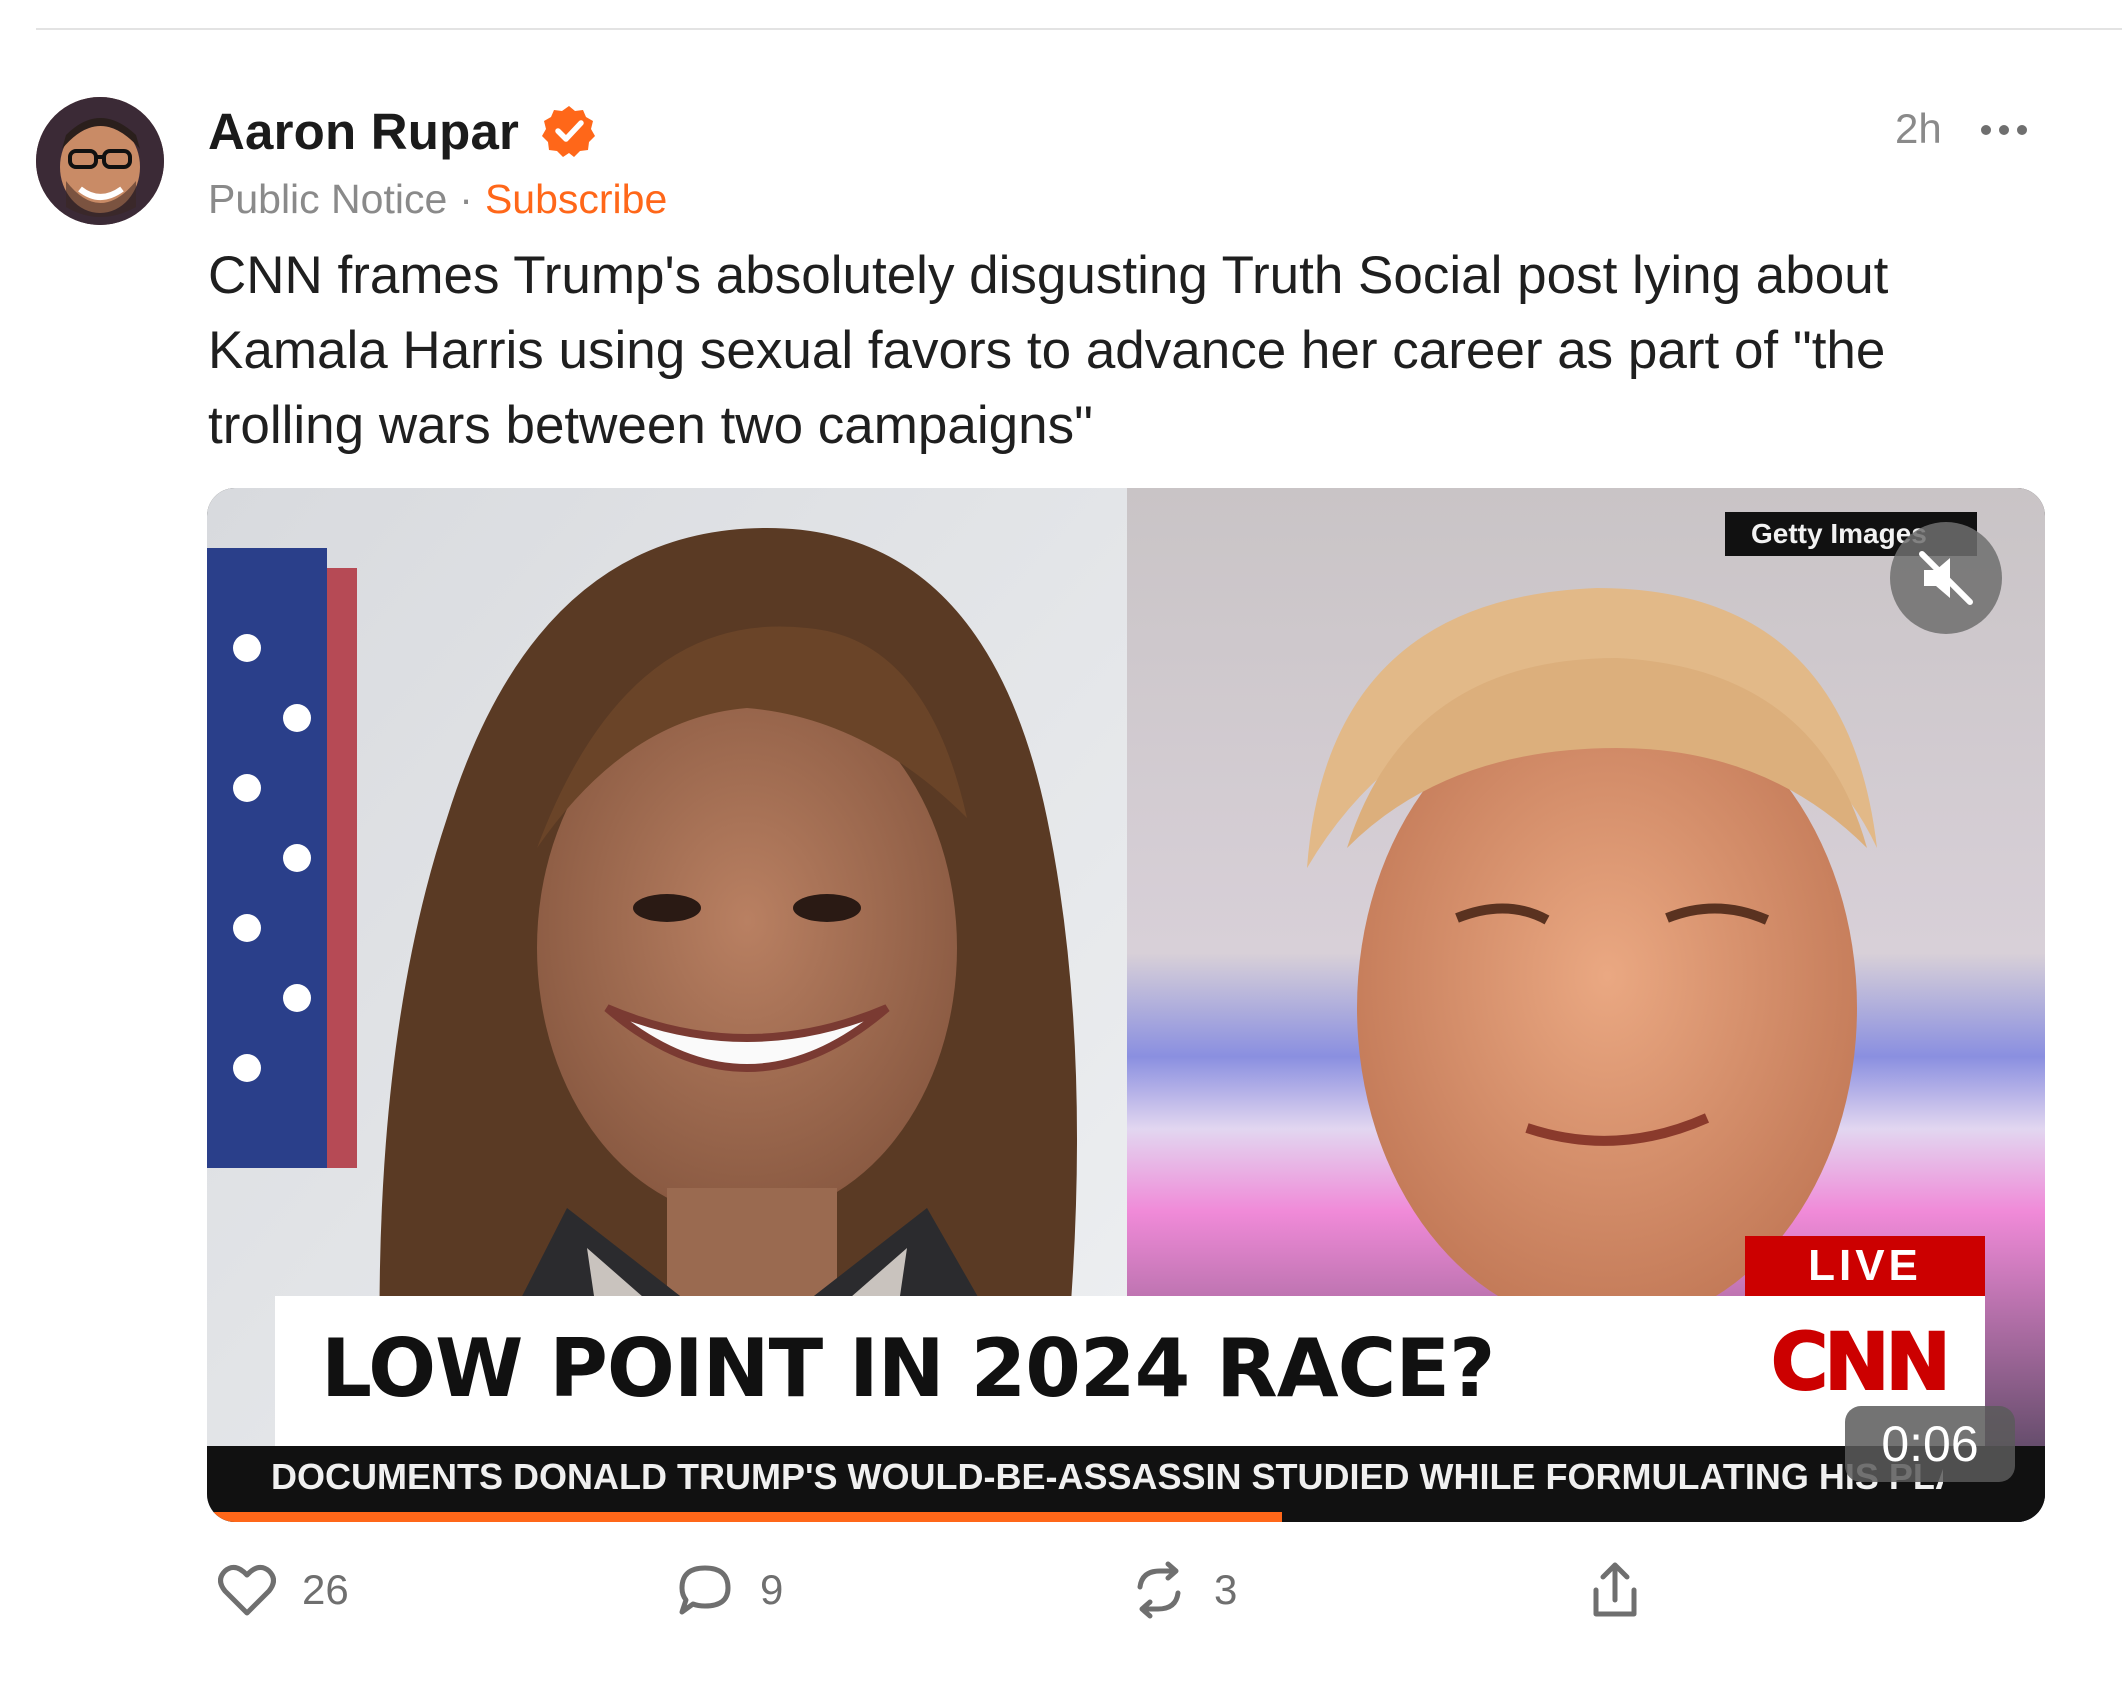 This screenshot has height=1696, width=2122. I want to click on chyron: LOW POINT IN 2024 RACE?, so click(1130, 1371).